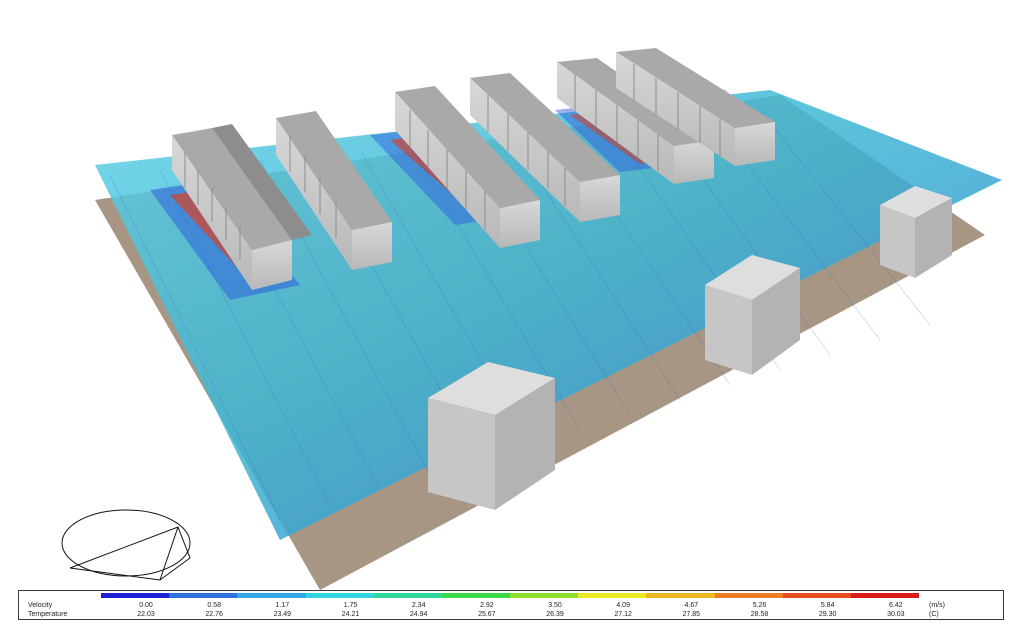 Image resolution: width=1024 pixels, height=628 pixels. What do you see at coordinates (487, 614) in the screenshot?
I see `legend-temperature-value: 25.67` at bounding box center [487, 614].